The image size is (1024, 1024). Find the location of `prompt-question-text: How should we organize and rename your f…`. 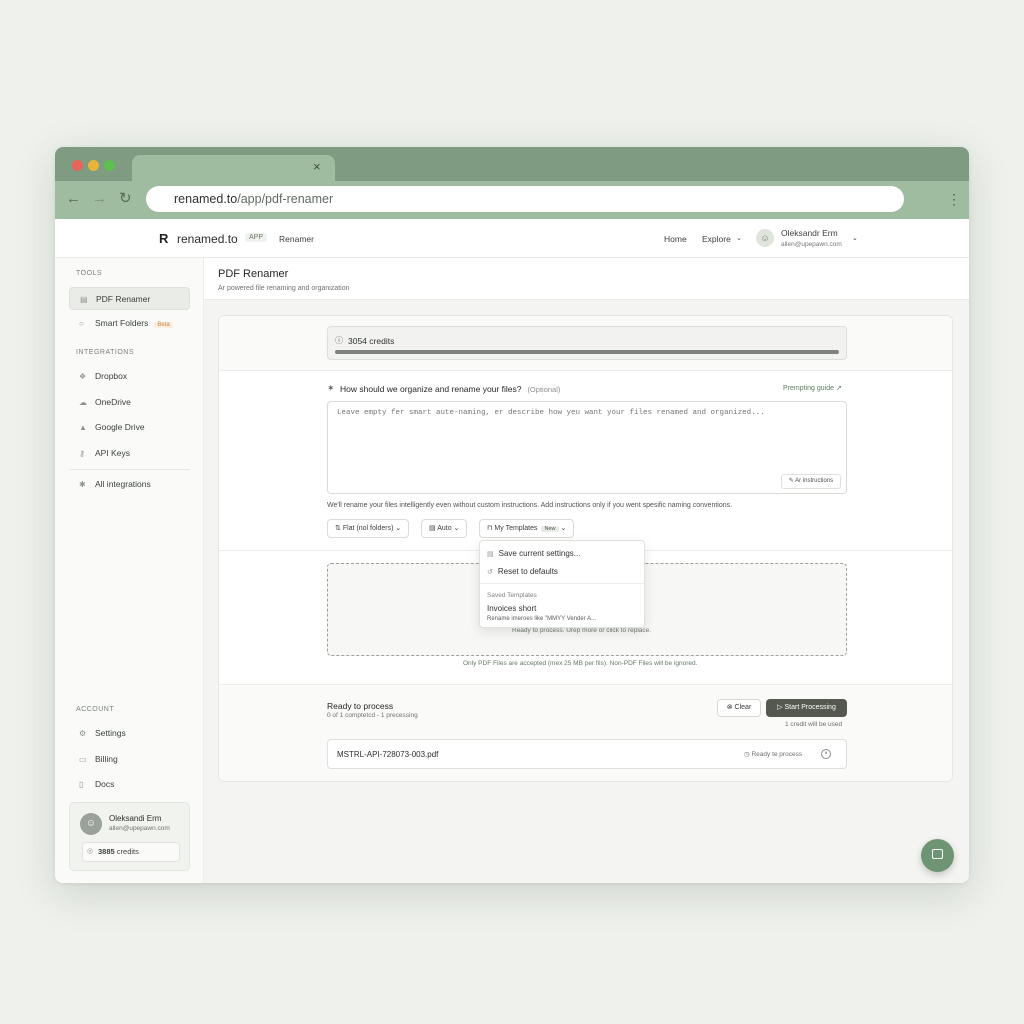

prompt-question-text: How should we organize and rename your f… is located at coordinates (431, 389).